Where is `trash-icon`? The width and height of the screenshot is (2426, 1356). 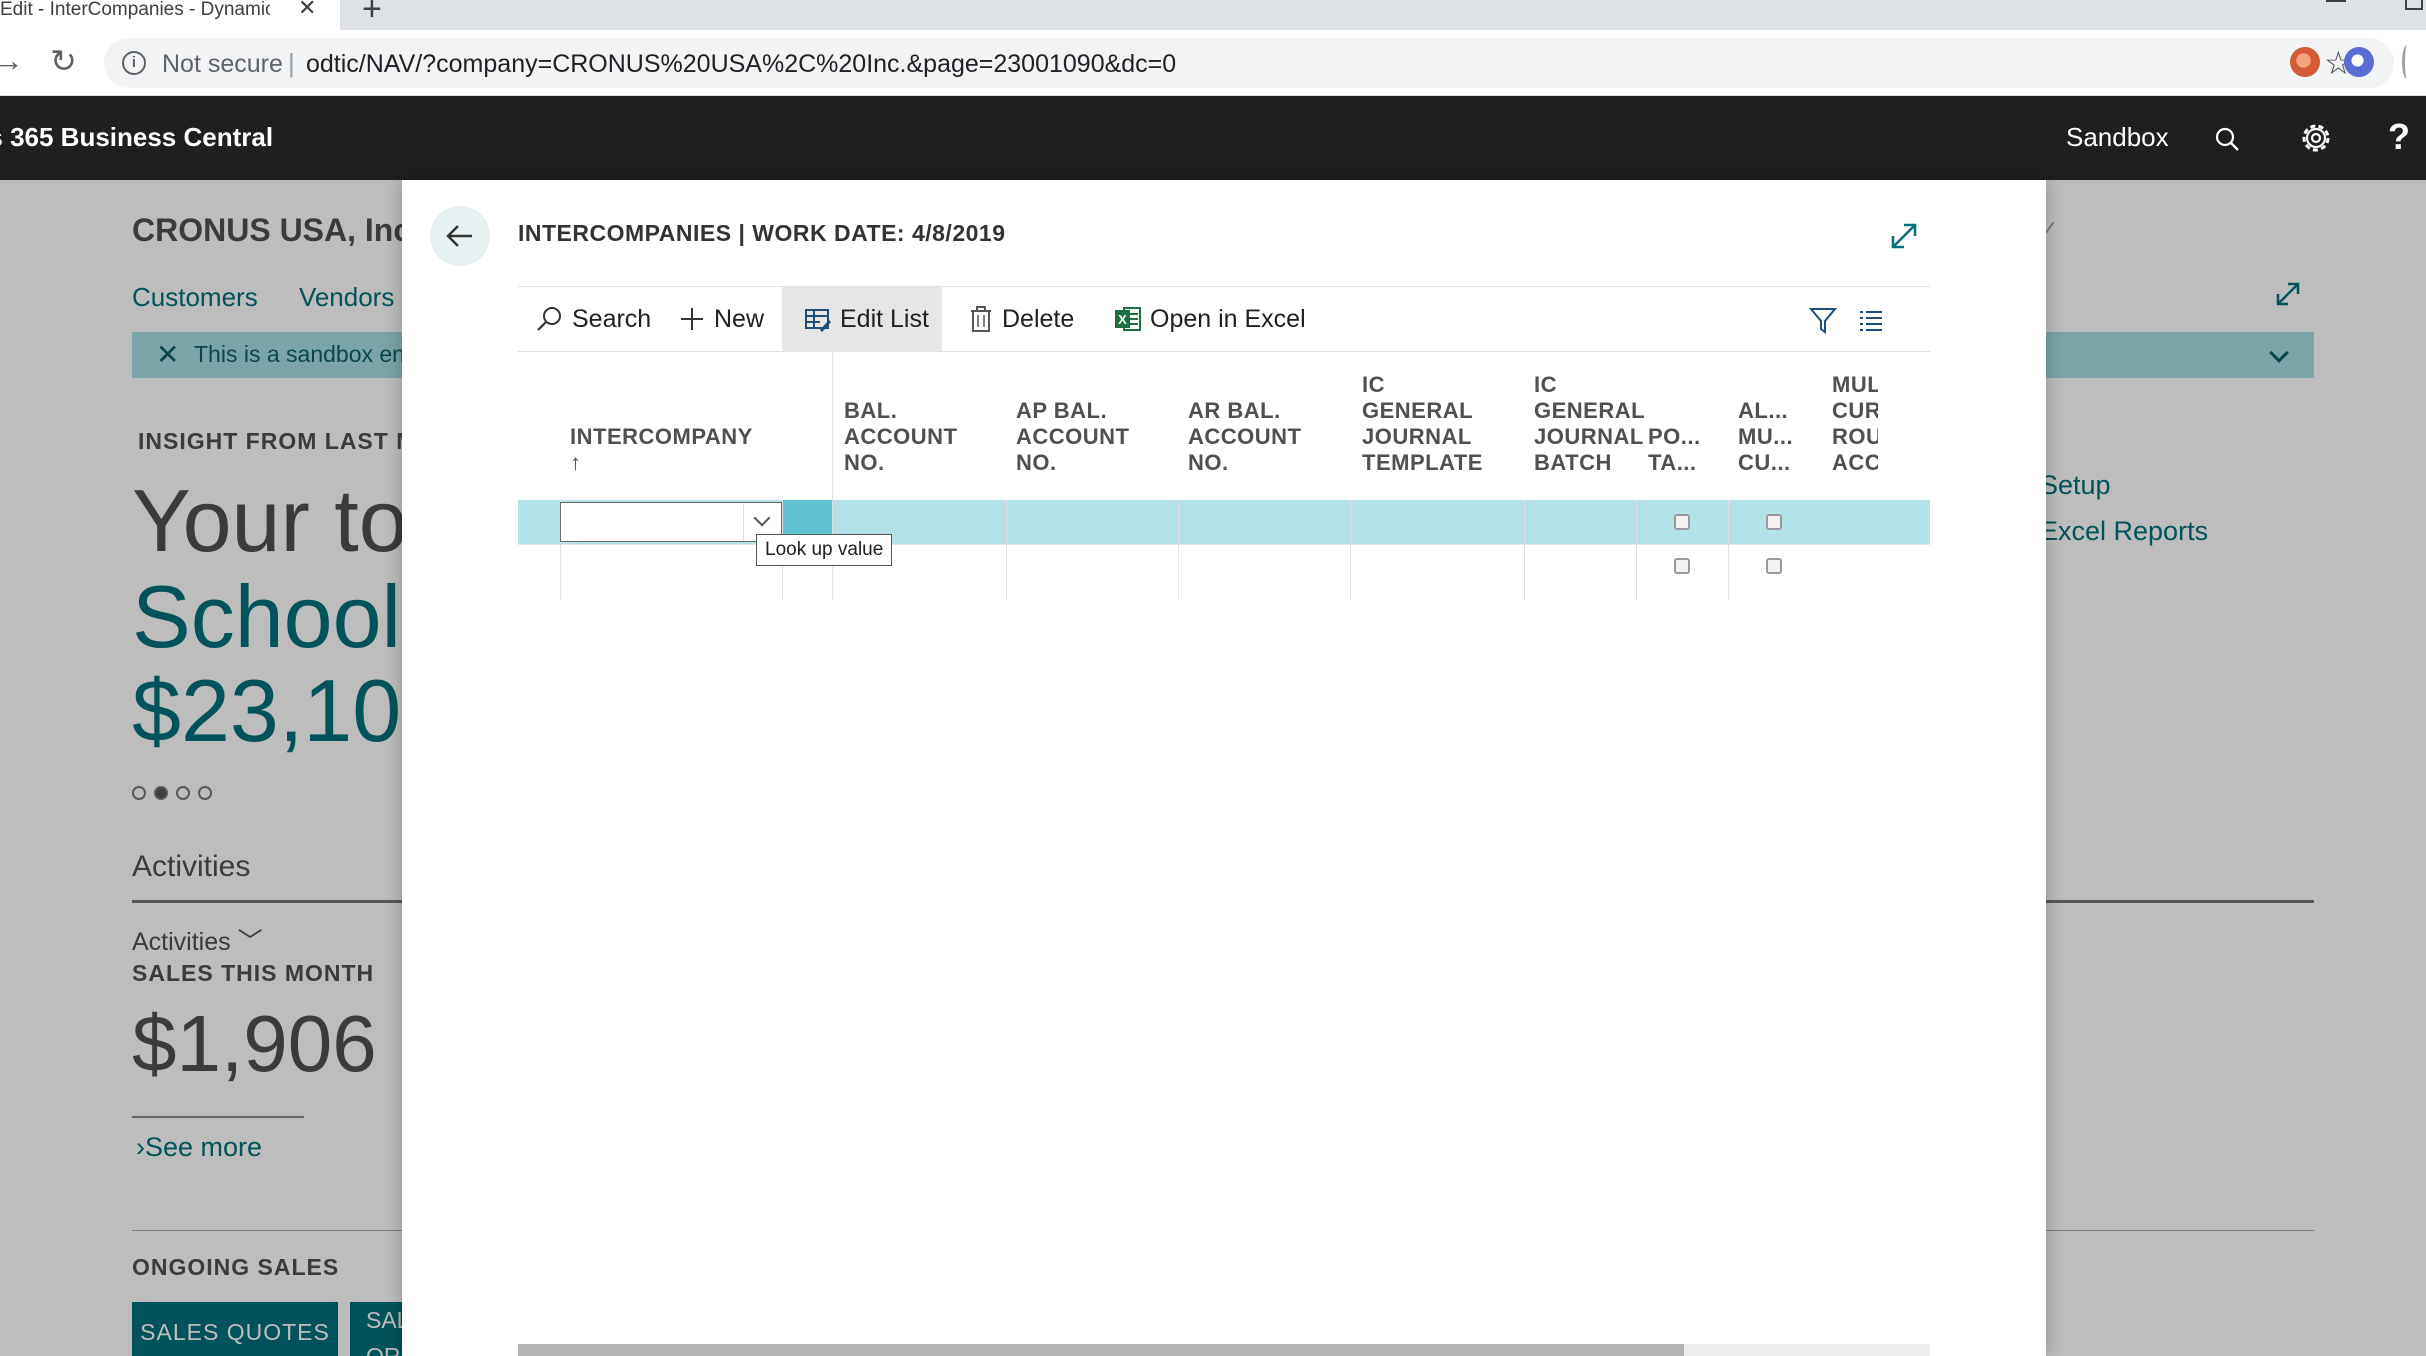 trash-icon is located at coordinates (981, 319).